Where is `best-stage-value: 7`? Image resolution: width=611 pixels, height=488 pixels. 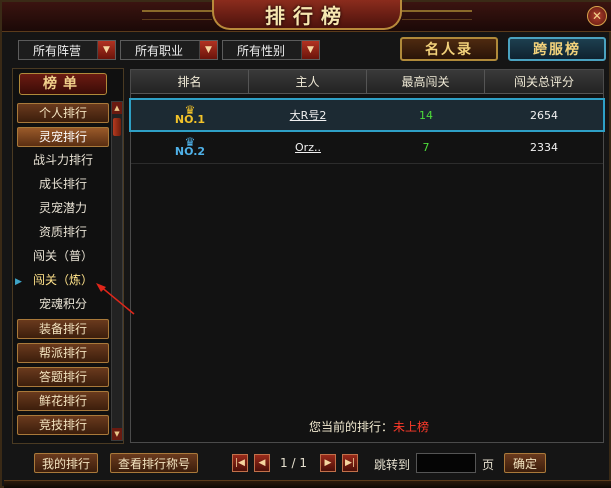
best-stage-value: 7 is located at coordinates (426, 147).